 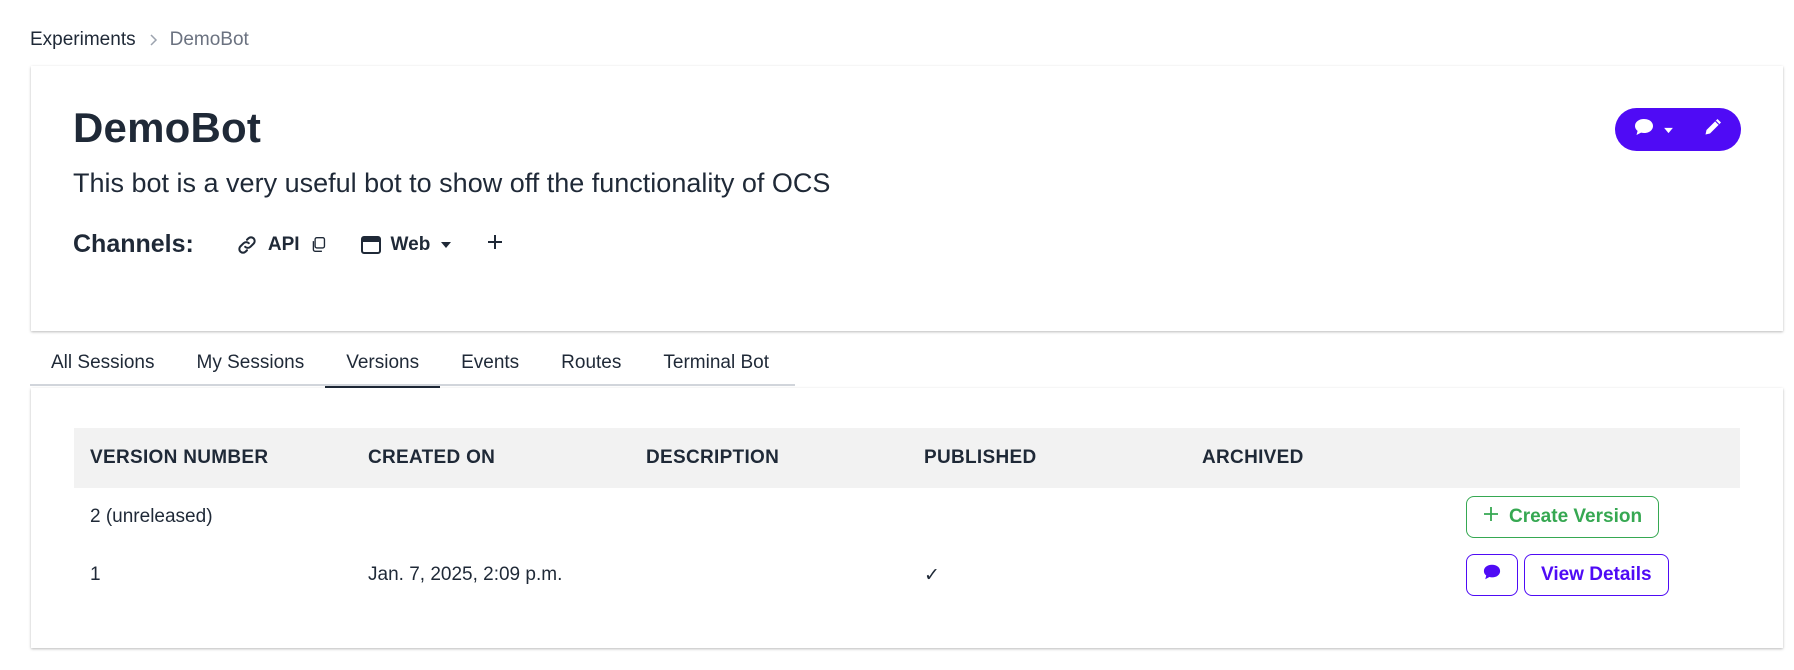 I want to click on breadcrumb: Experiments DemoBot, so click(x=139, y=40).